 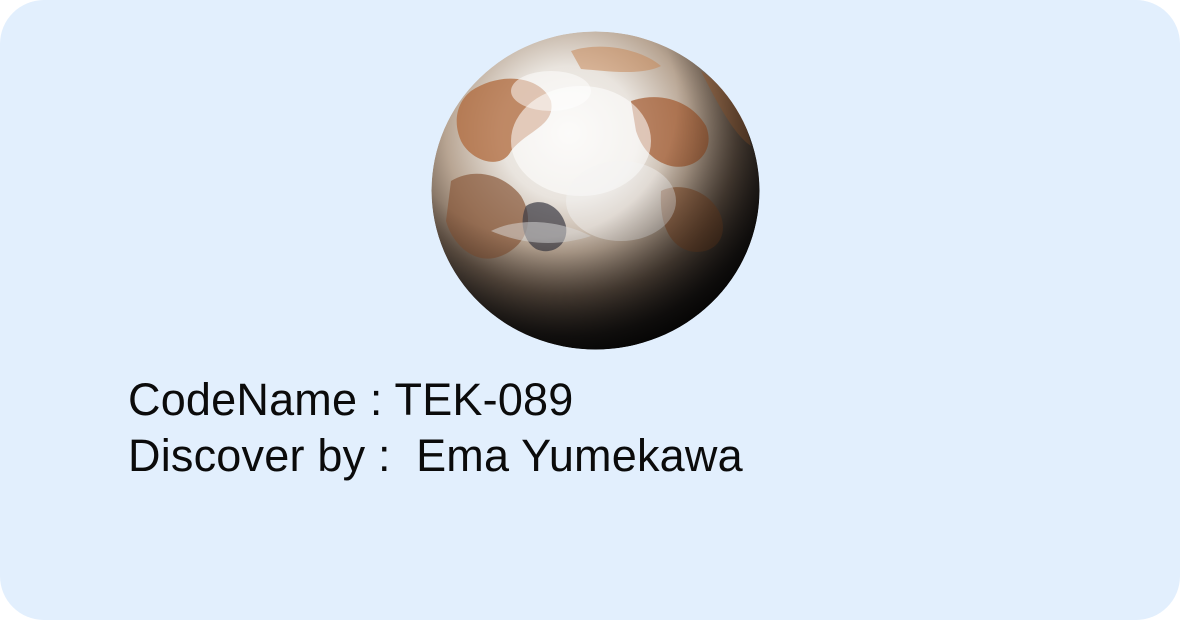 I want to click on codename-label: CodeName :, so click(x=261, y=399).